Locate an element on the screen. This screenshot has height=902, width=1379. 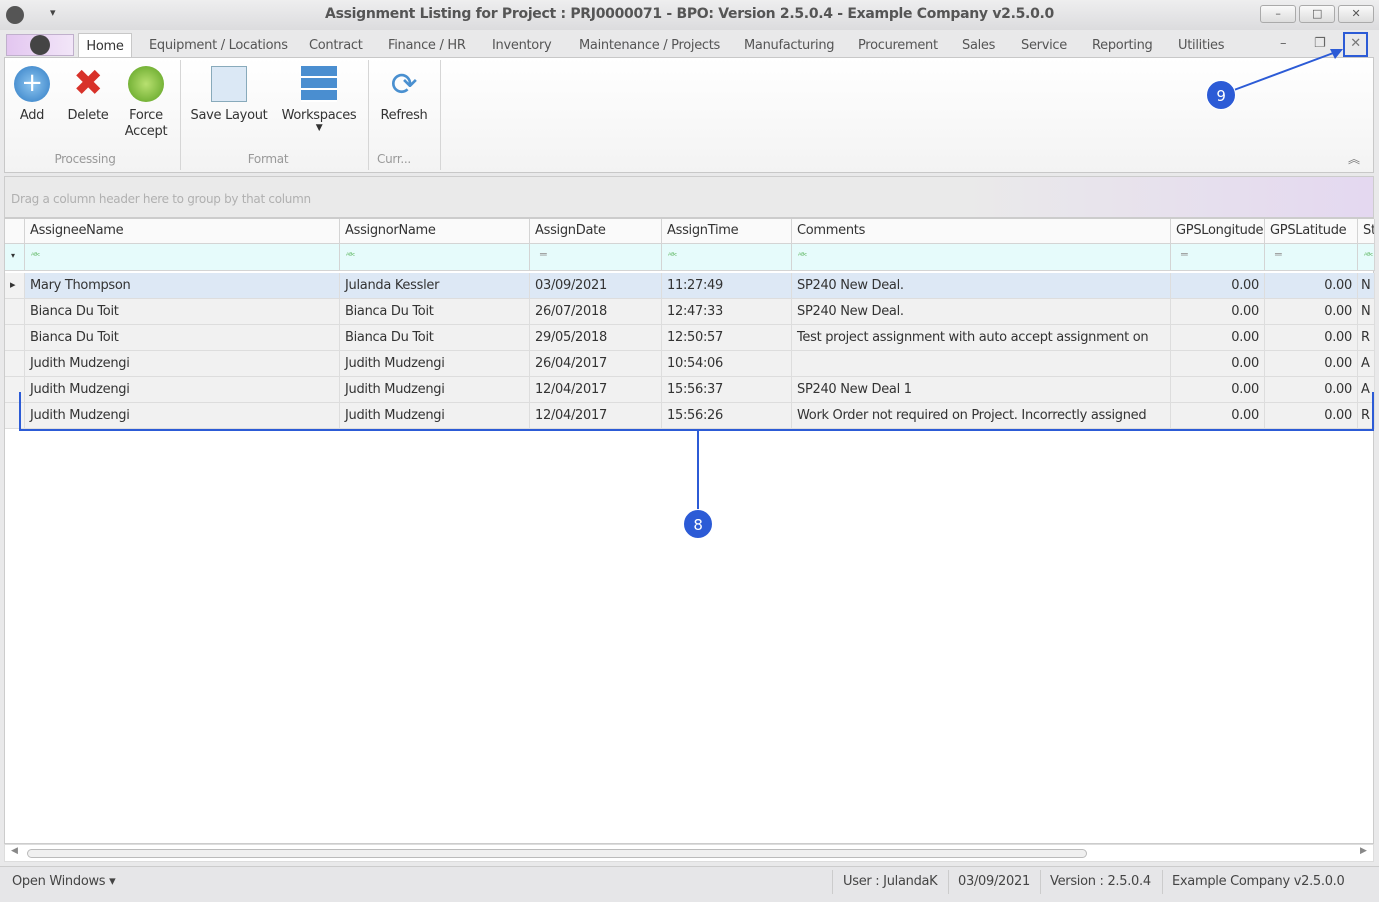
cell-assignee-name: Mary Thompson is located at coordinates (182, 286).